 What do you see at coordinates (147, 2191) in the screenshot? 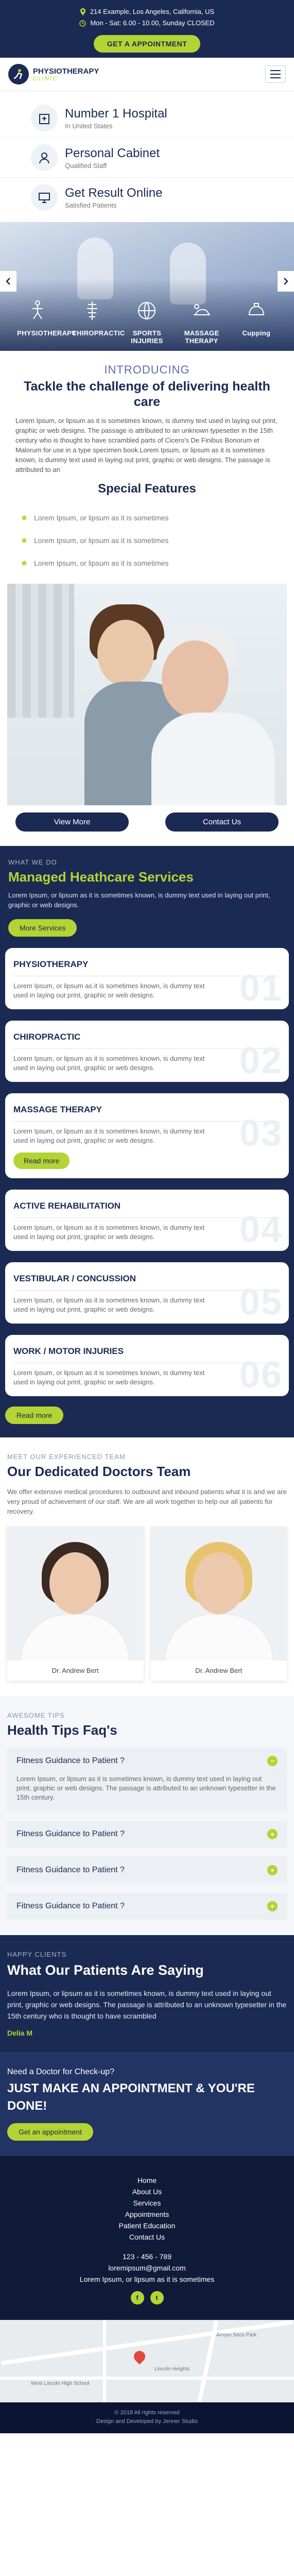
I see `footer-link-about: About Us` at bounding box center [147, 2191].